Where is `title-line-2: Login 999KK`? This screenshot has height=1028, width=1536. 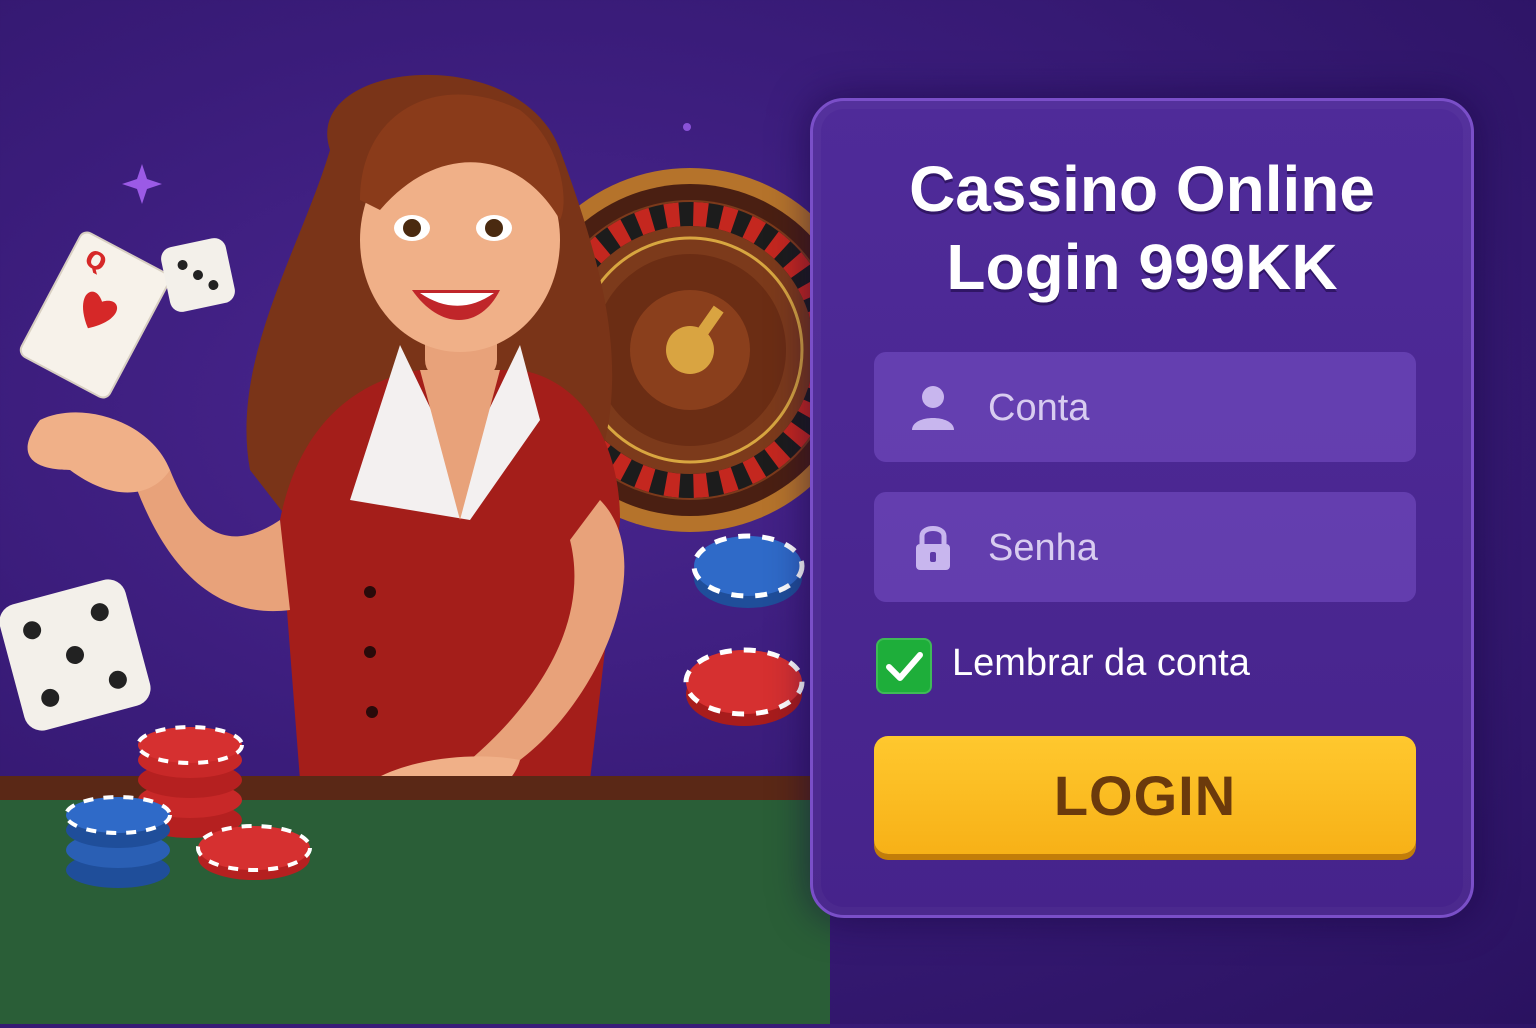
title-line-2: Login 999KK is located at coordinates (1142, 267).